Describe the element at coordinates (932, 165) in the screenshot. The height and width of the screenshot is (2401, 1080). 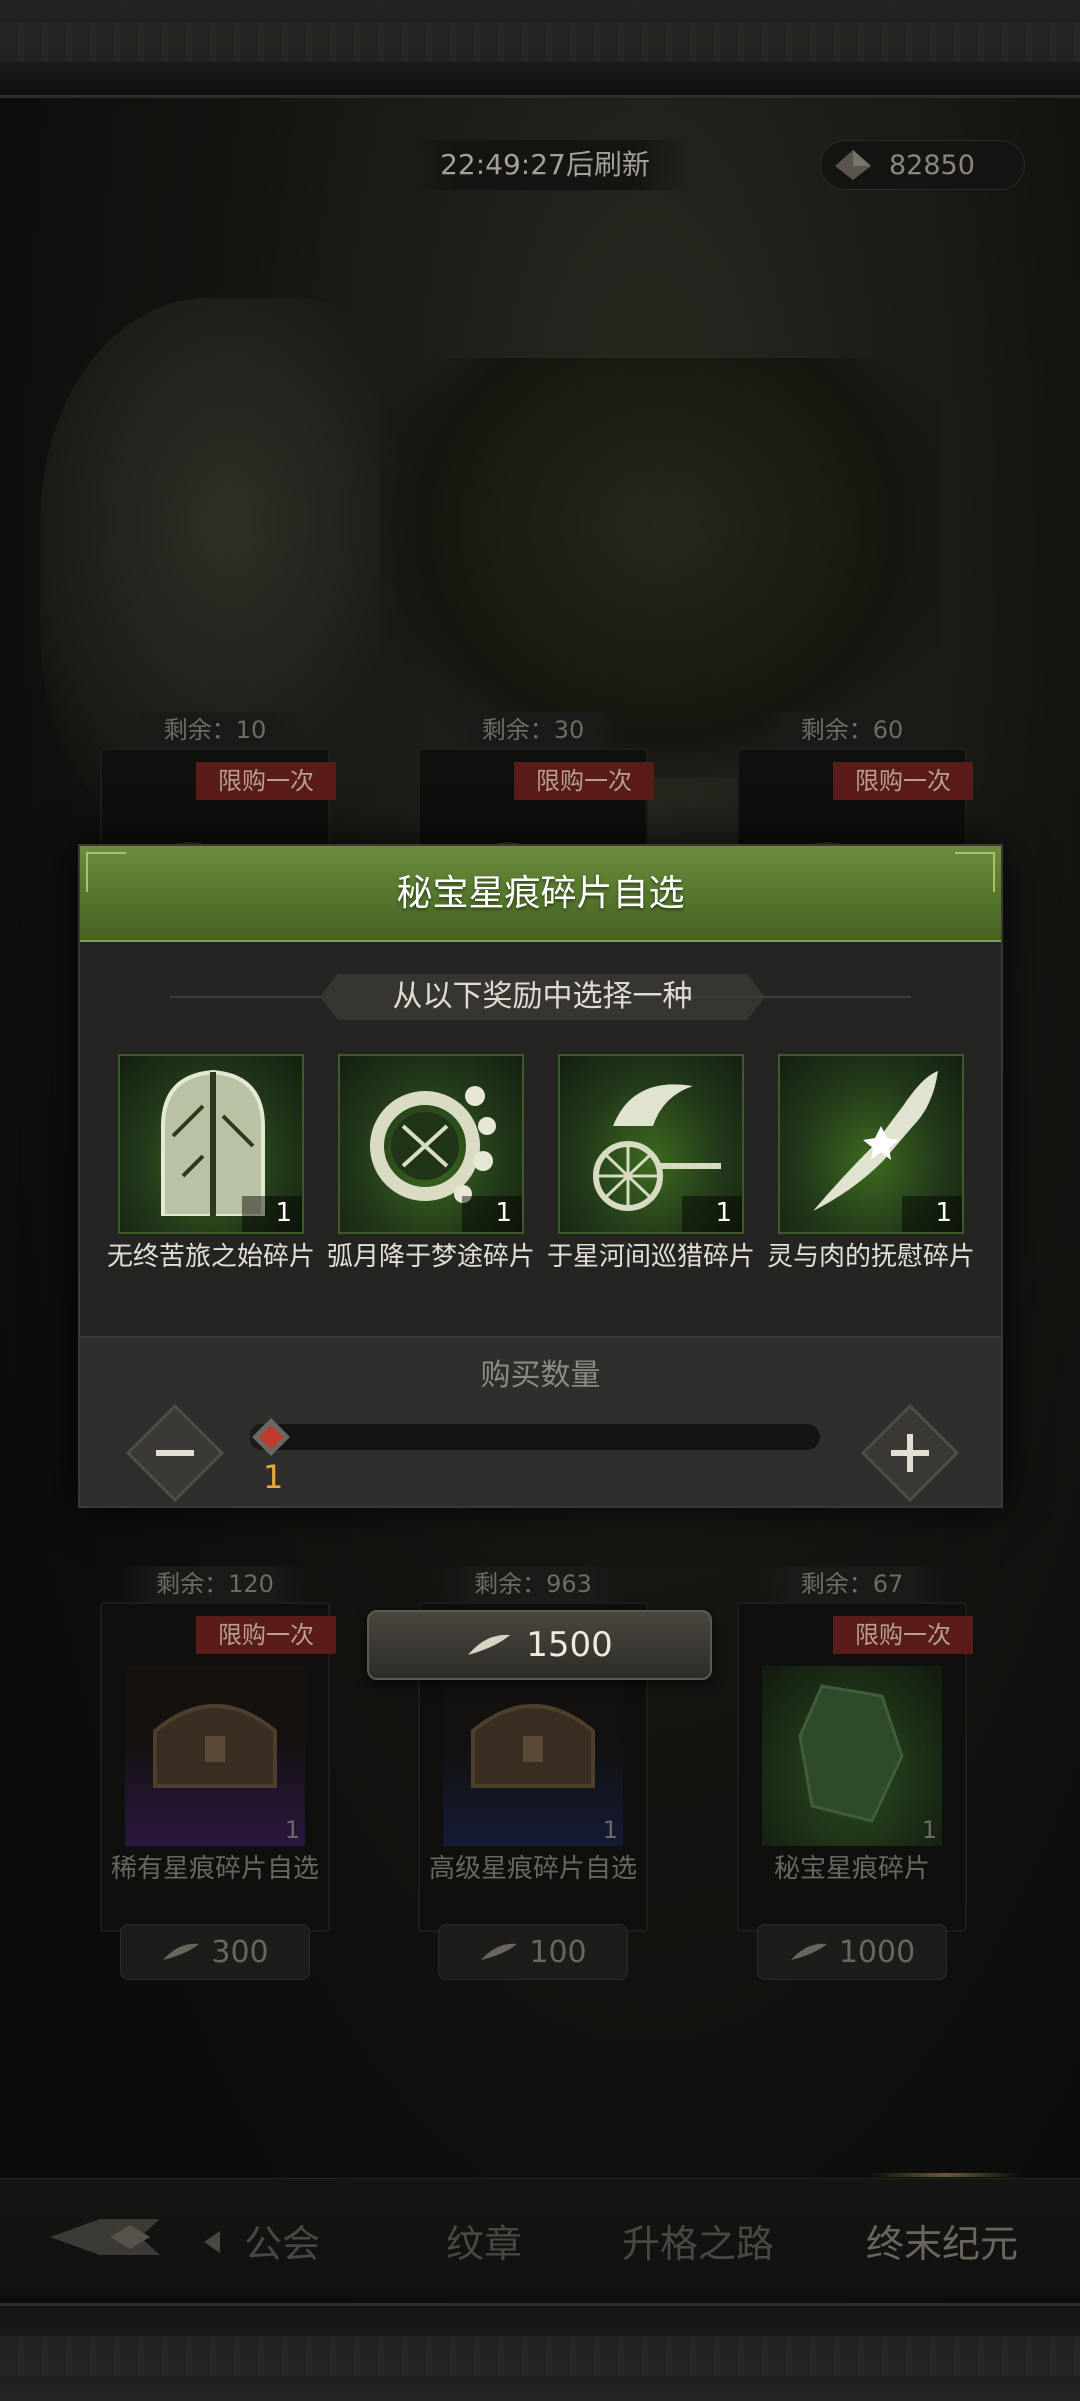
I see `currency-amount: 82850` at that location.